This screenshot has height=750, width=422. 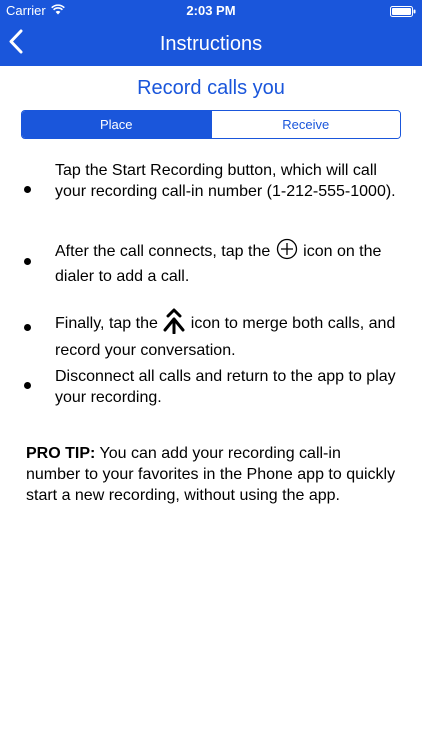 I want to click on status-bar: Carrier 2:03 PM, so click(x=211, y=11).